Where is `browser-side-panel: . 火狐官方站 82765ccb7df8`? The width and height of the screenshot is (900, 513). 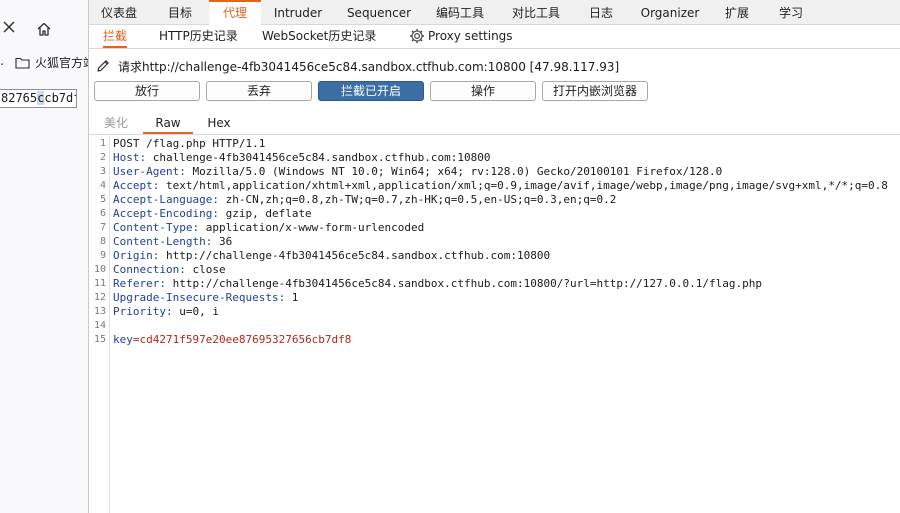
browser-side-panel: . 火狐官方站 82765ccb7df8 is located at coordinates (44, 256).